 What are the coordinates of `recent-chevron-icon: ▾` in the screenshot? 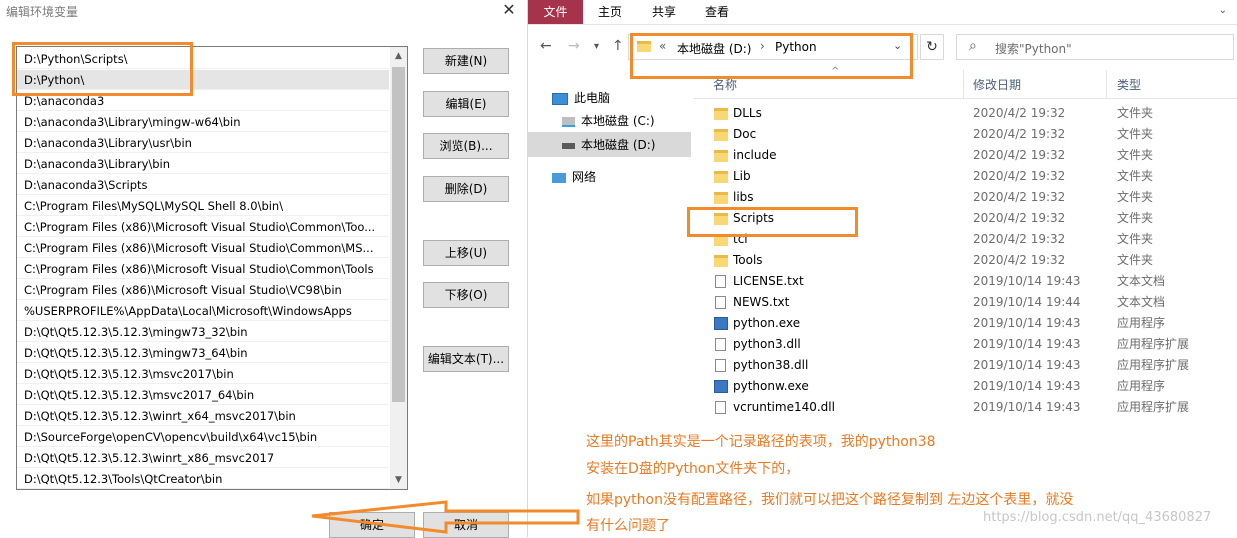 It's located at (596, 46).